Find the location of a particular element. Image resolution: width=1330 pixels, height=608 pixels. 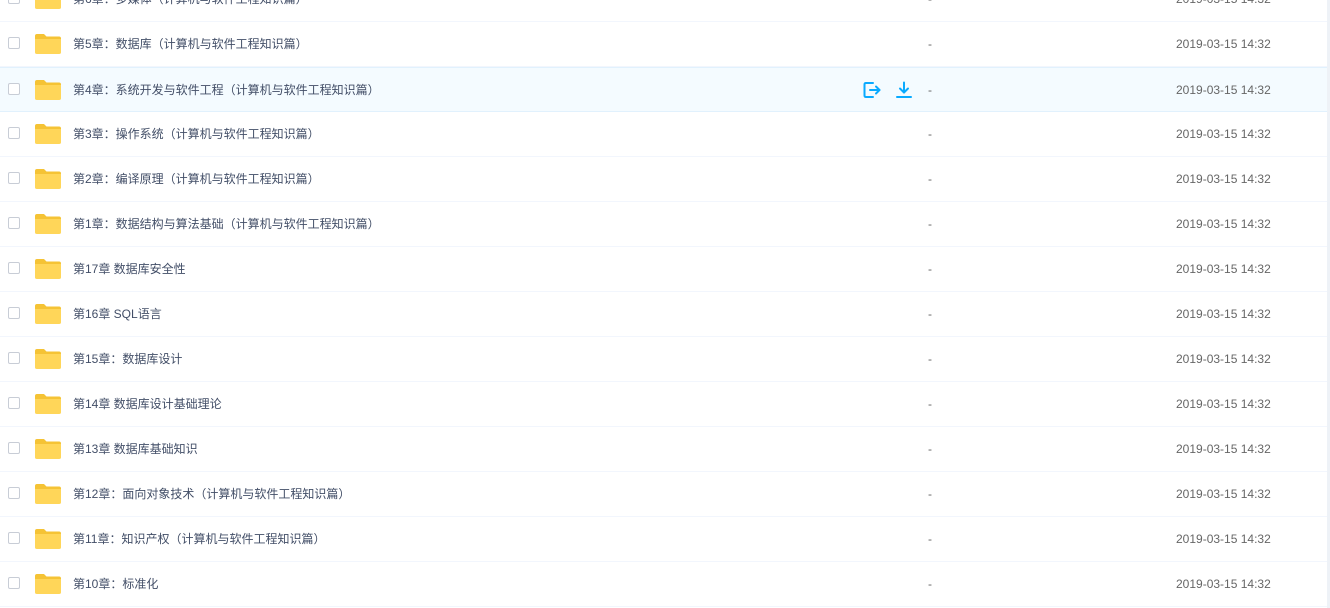

file-name: 第10章：标准化 is located at coordinates (115, 584).